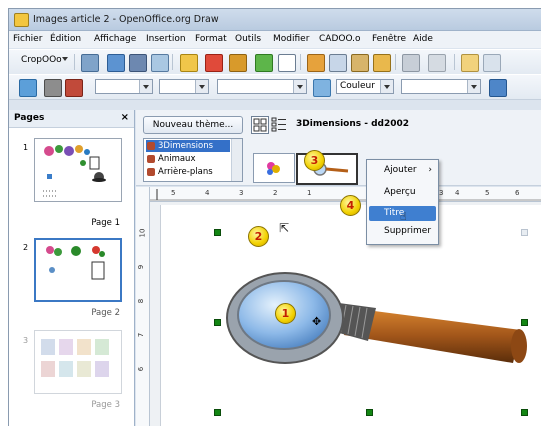  I want to click on menu-item-label: Supprimer, so click(408, 231).